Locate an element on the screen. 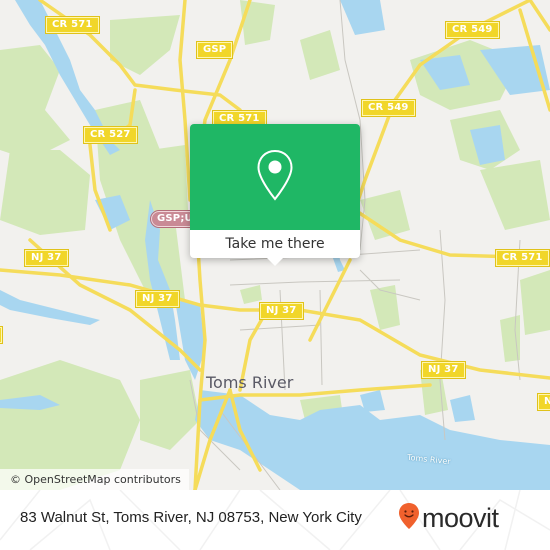 This screenshot has width=550, height=550. popup-header is located at coordinates (275, 177).